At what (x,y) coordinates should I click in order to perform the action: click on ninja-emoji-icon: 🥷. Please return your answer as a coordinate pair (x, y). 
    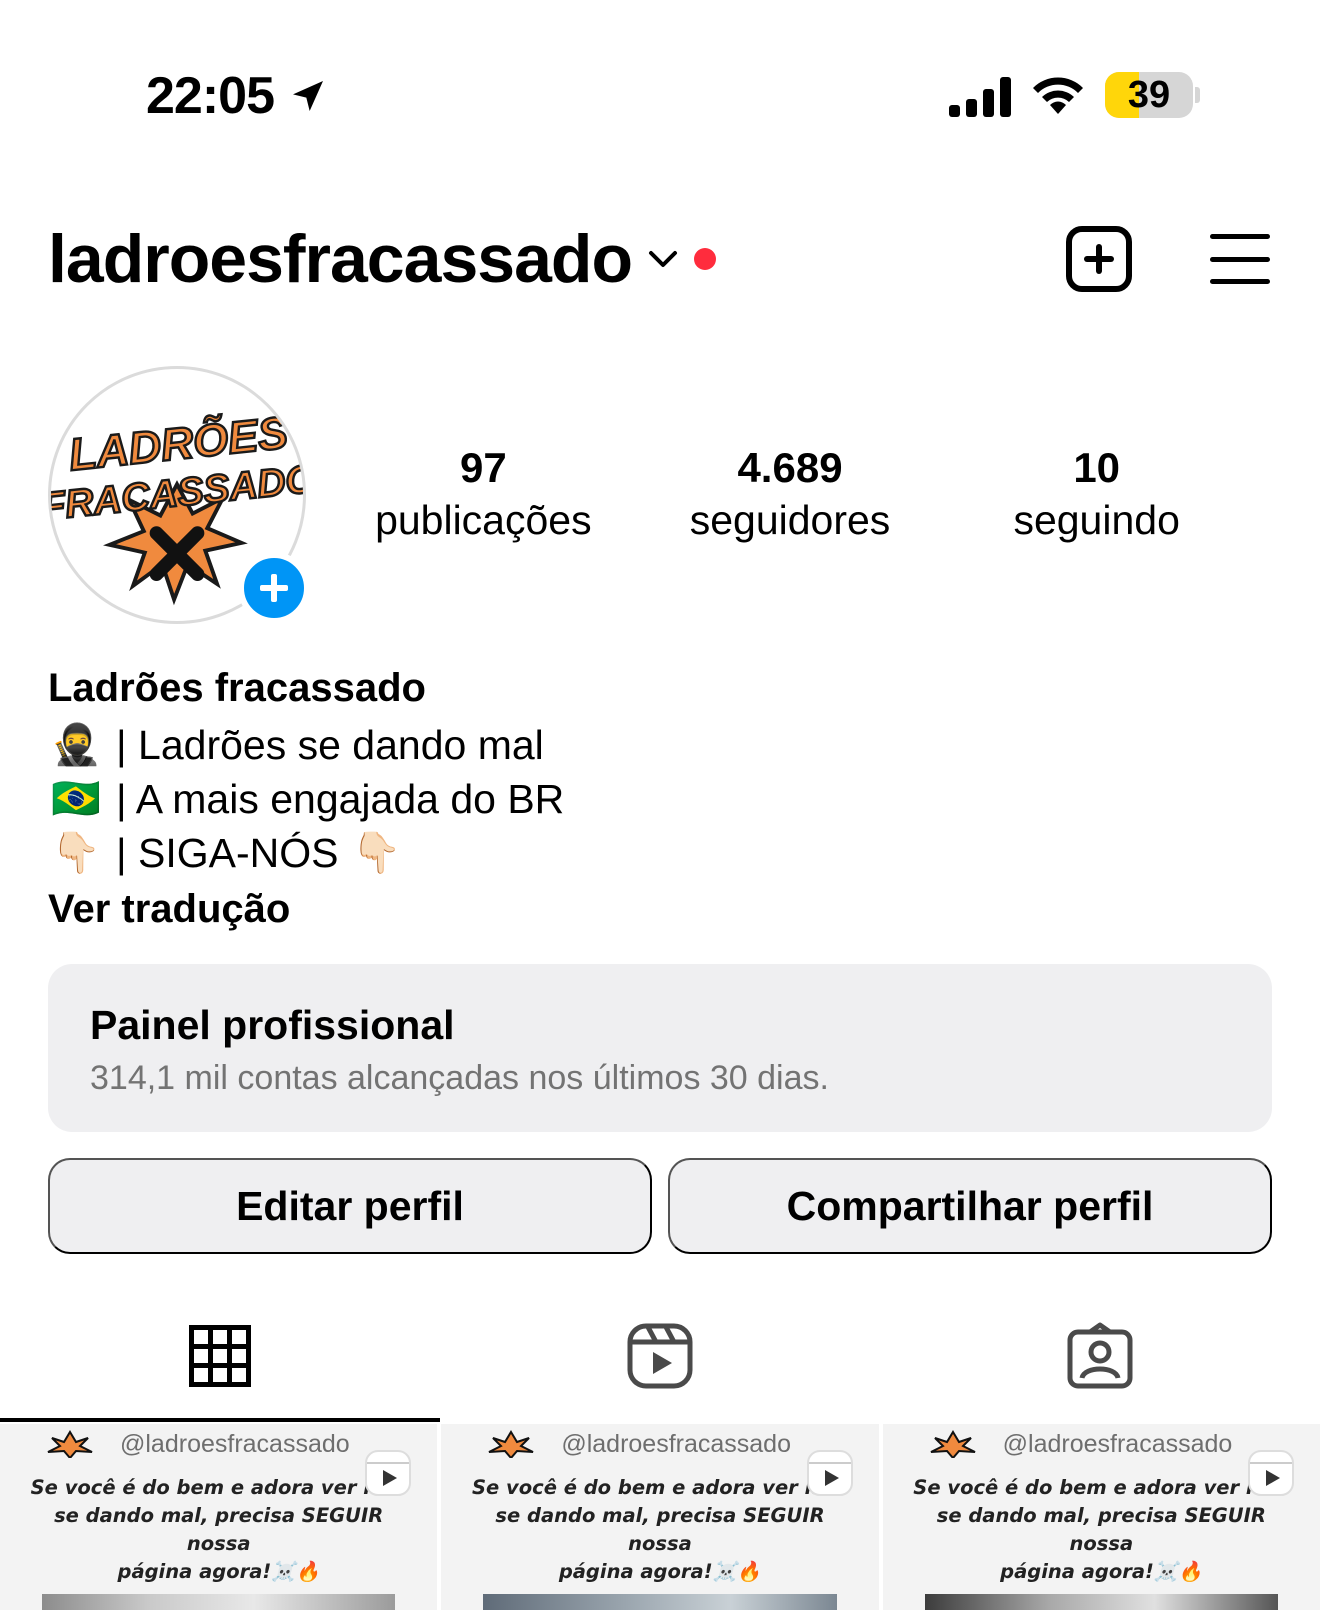
    Looking at the image, I should click on (76, 745).